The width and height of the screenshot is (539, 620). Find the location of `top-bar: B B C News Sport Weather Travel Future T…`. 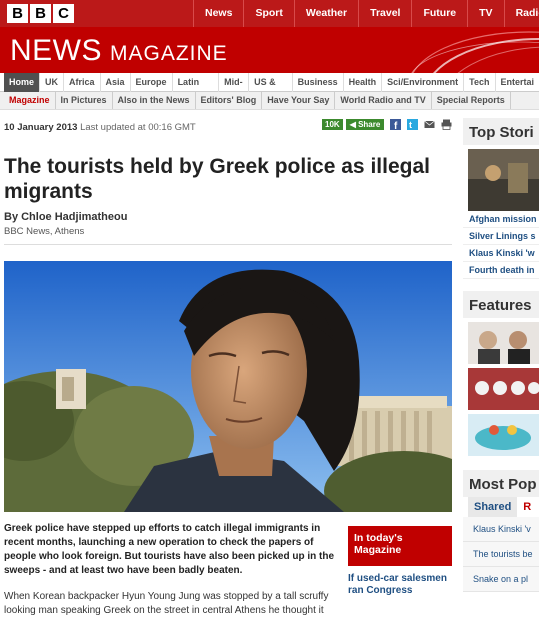

top-bar: B B C News Sport Weather Travel Future T… is located at coordinates (269, 13).